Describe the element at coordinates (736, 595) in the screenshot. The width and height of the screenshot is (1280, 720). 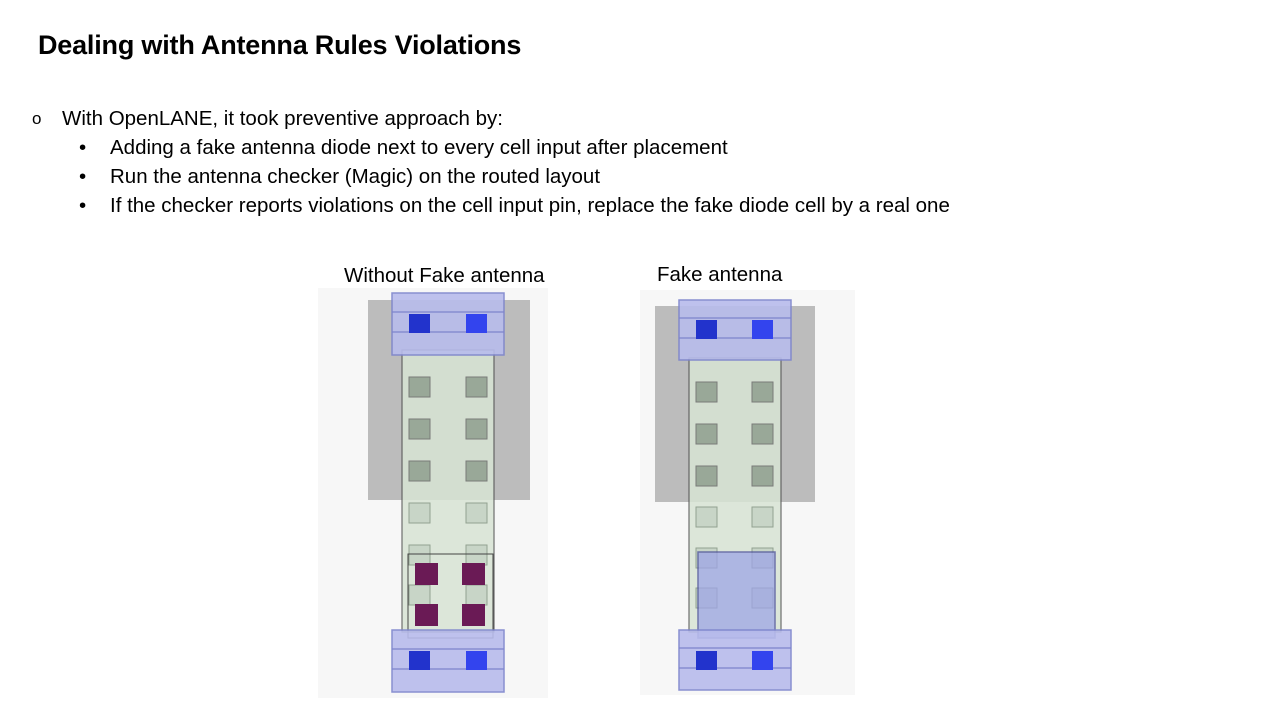
I see `fake-antenna-diode` at that location.